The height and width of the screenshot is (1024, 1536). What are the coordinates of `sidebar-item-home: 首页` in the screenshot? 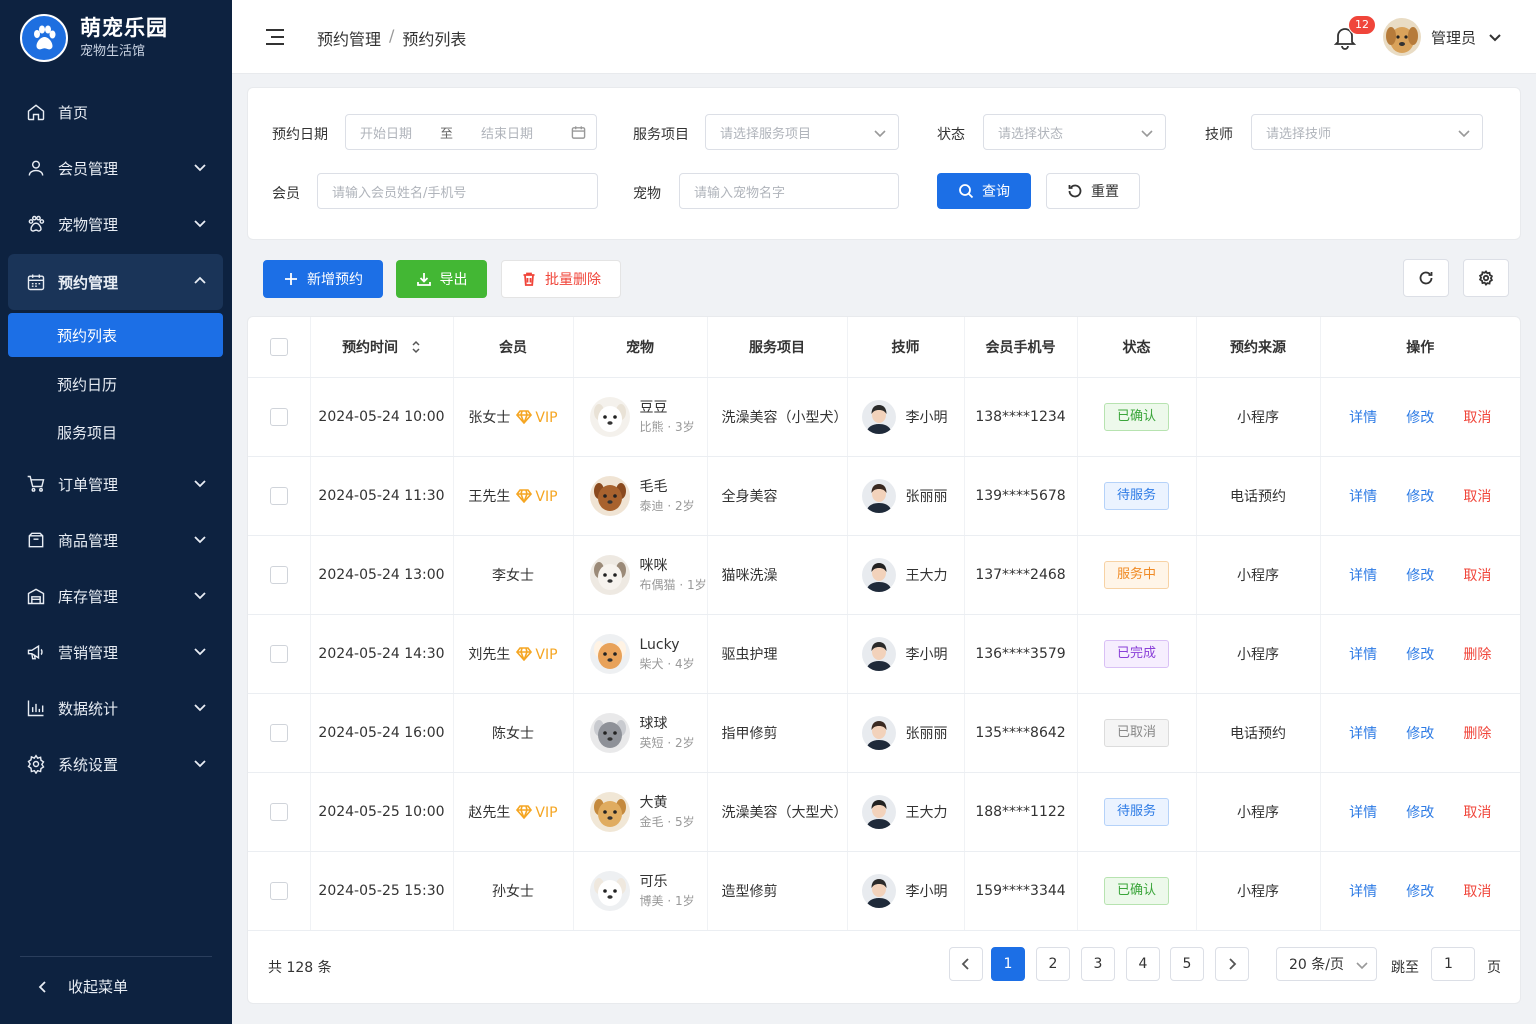 It's located at (115, 112).